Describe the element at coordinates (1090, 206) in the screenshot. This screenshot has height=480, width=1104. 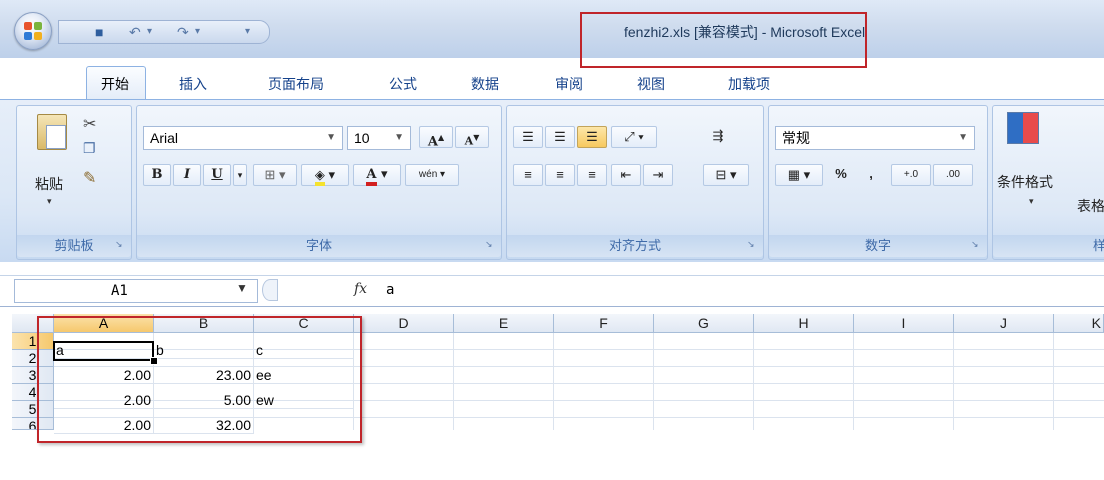
I see `format-as-table-label: 表格` at that location.